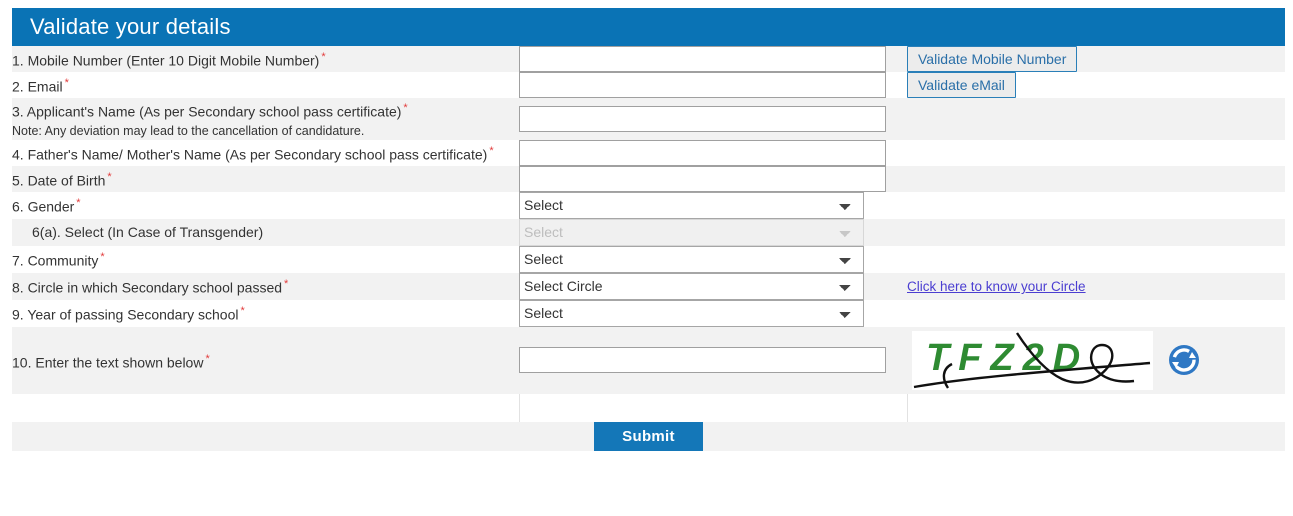 The image size is (1293, 516). I want to click on field-label: 6. Gender, so click(43, 206).